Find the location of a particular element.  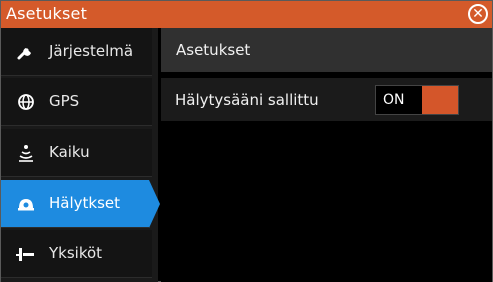

panel-title: Asetukset is located at coordinates (213, 50).